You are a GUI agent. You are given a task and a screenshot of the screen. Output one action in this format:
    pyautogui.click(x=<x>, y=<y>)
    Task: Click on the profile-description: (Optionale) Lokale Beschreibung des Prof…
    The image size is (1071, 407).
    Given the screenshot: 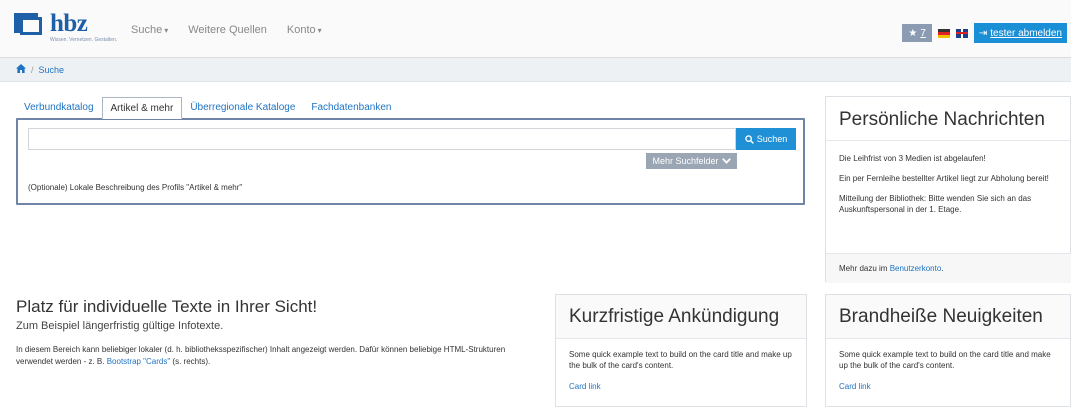 What is the action you would take?
    pyautogui.click(x=135, y=187)
    